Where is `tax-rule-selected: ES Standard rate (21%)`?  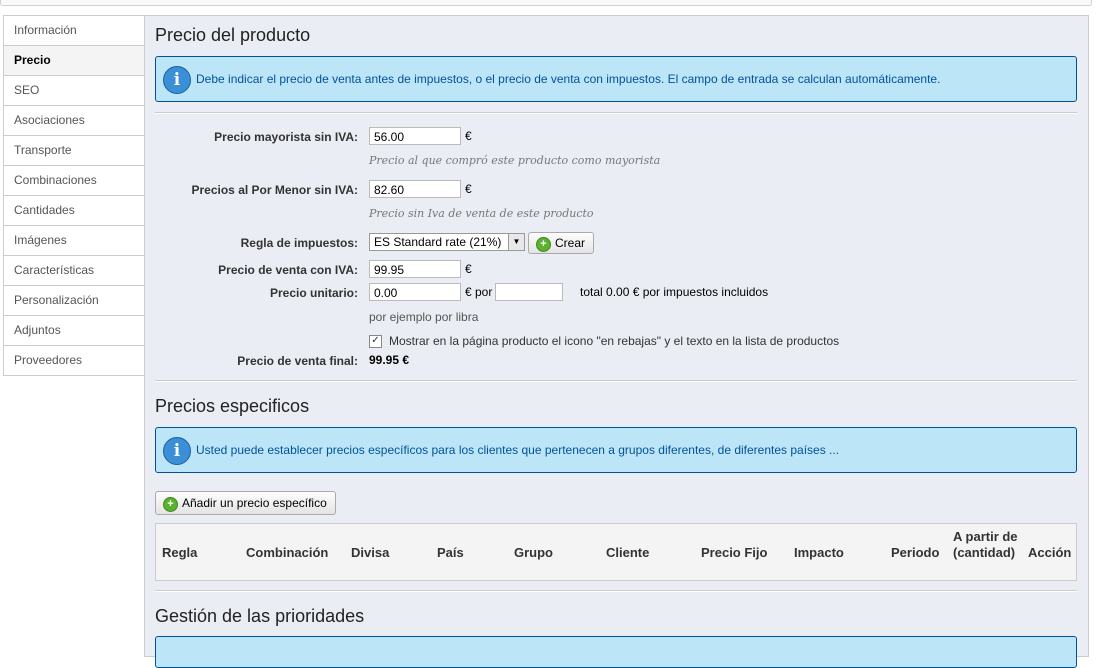
tax-rule-selected: ES Standard rate (21%) is located at coordinates (438, 242).